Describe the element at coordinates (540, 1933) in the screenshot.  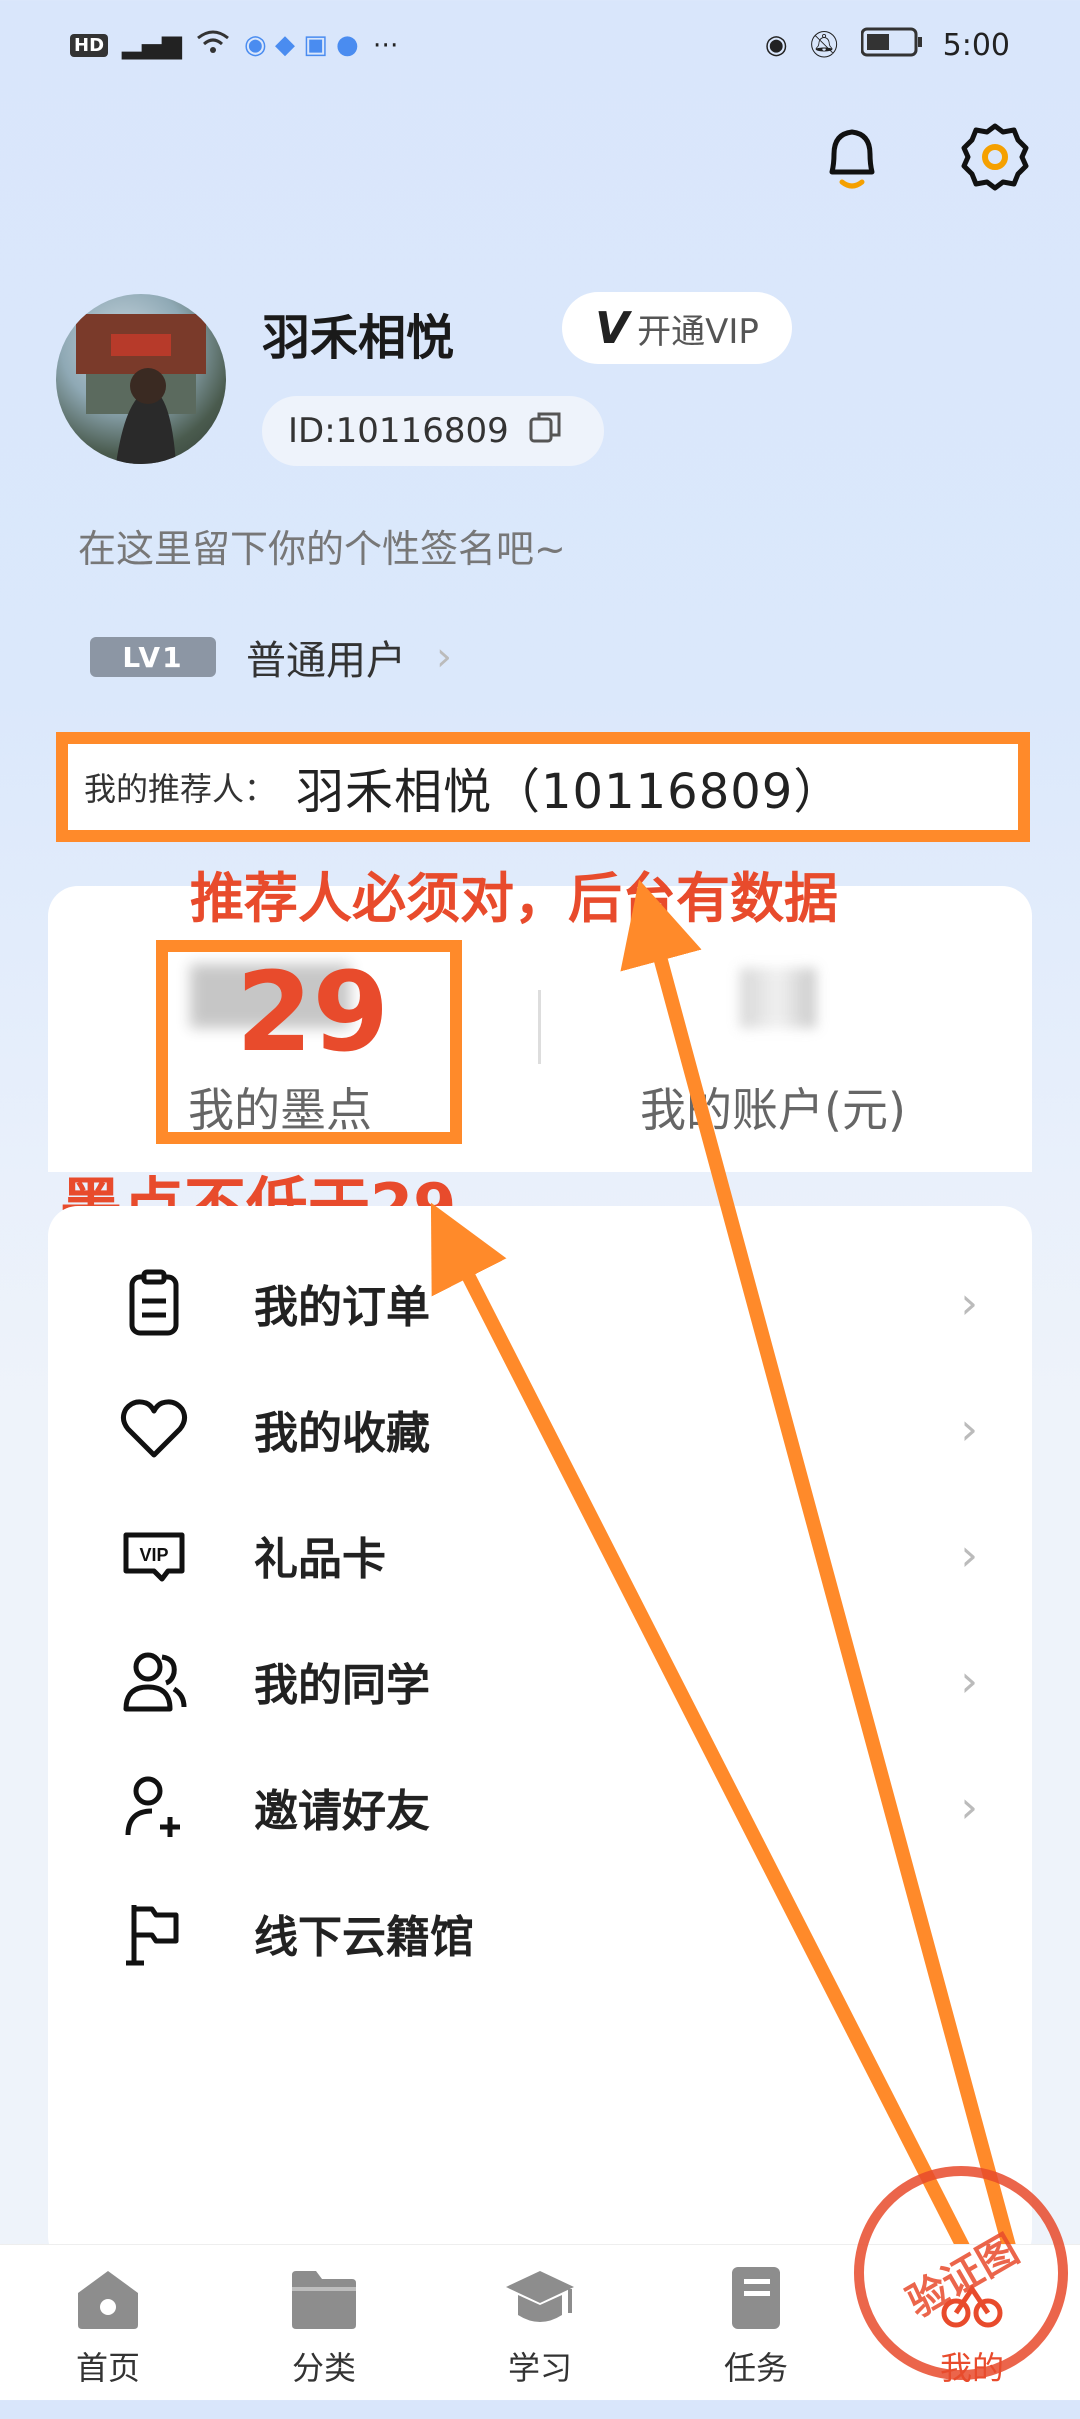
I see `menu-item-offline-library: 线下云籍馆` at that location.